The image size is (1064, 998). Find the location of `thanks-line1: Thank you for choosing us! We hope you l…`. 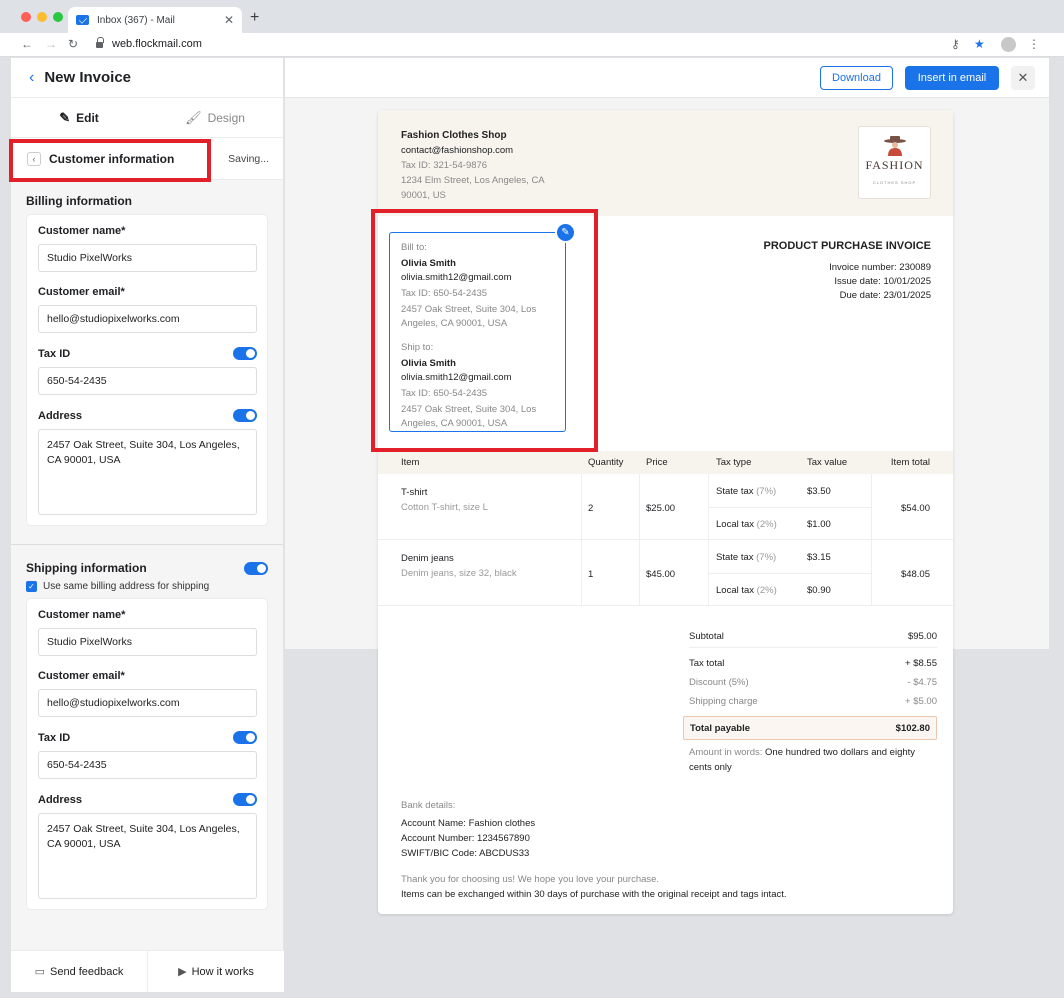

thanks-line1: Thank you for choosing us! We hope you l… is located at coordinates (530, 879).